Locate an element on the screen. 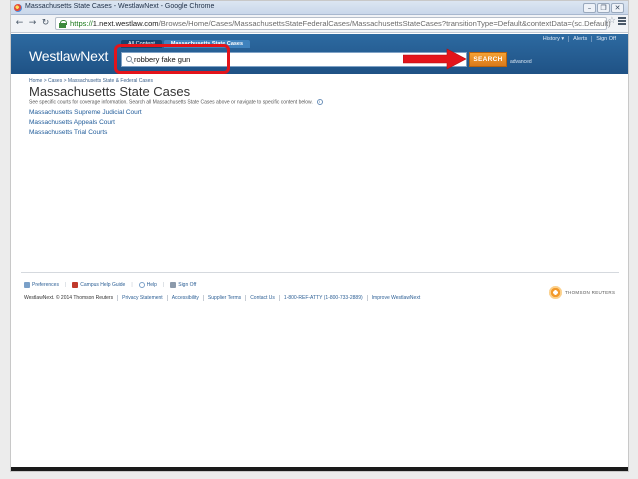 The width and height of the screenshot is (638, 479). history-link: History ▾ is located at coordinates (553, 39).